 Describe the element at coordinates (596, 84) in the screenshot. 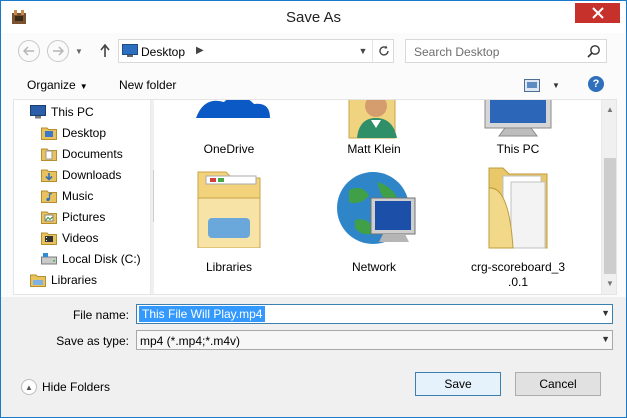

I see `help-icon: ?` at that location.